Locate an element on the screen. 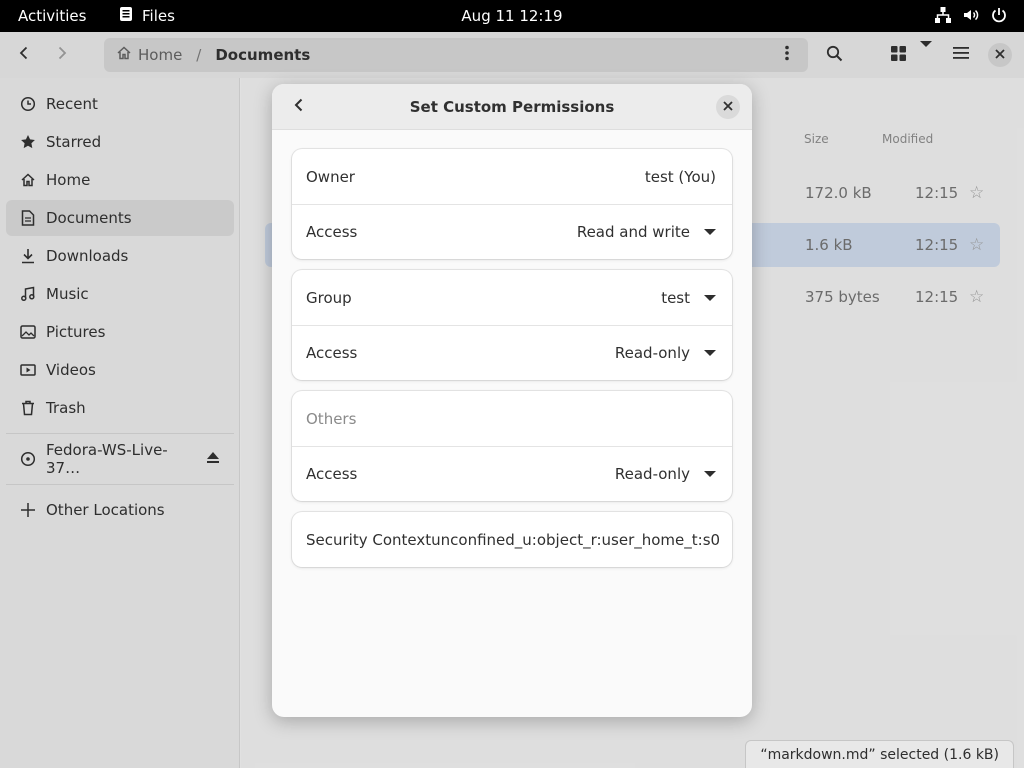 The height and width of the screenshot is (768, 1024). group-row: Group test is located at coordinates (512, 297).